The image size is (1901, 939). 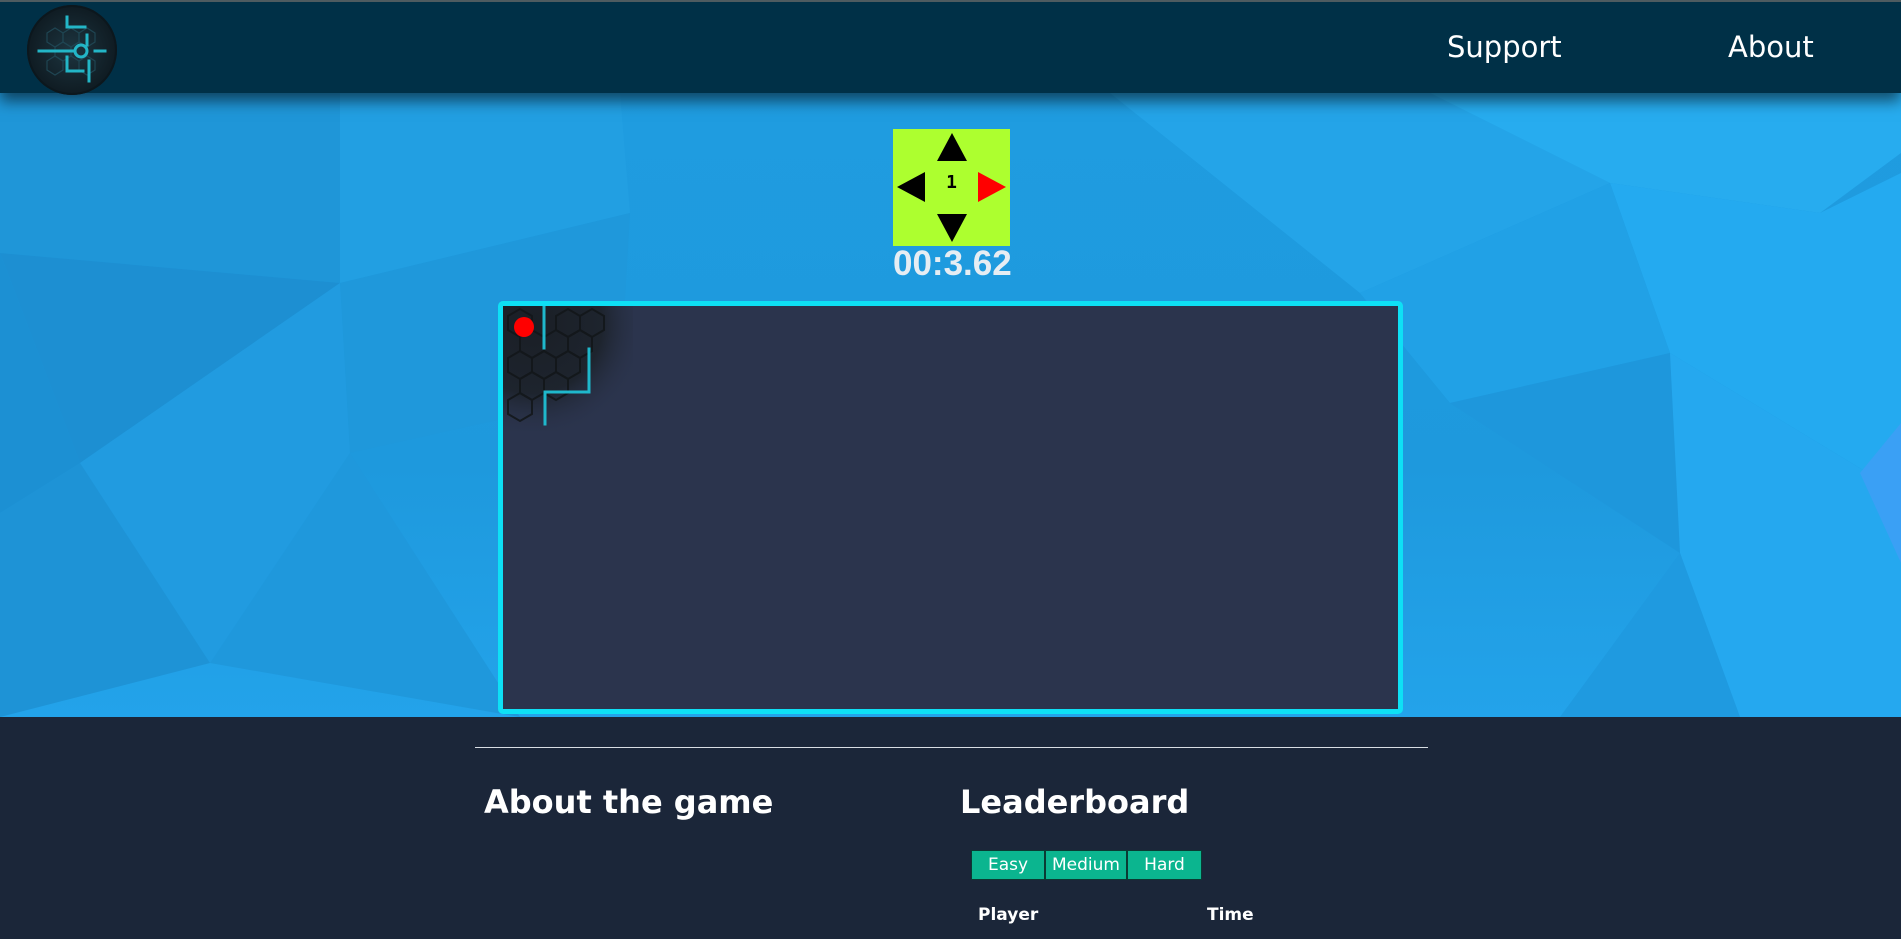 What do you see at coordinates (1504, 47) in the screenshot?
I see `nav-support-link: Support` at bounding box center [1504, 47].